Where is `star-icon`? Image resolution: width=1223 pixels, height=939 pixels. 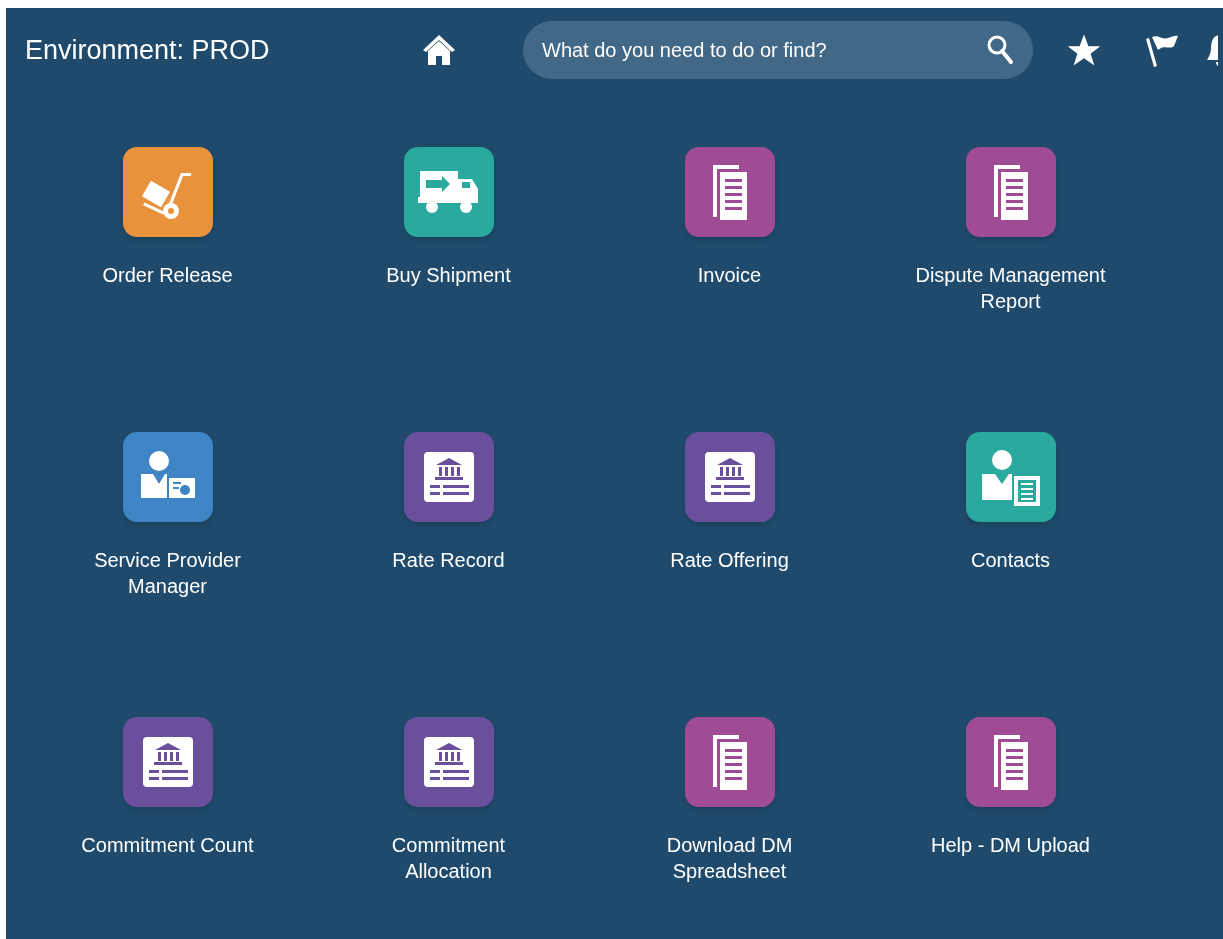 star-icon is located at coordinates (1084, 50).